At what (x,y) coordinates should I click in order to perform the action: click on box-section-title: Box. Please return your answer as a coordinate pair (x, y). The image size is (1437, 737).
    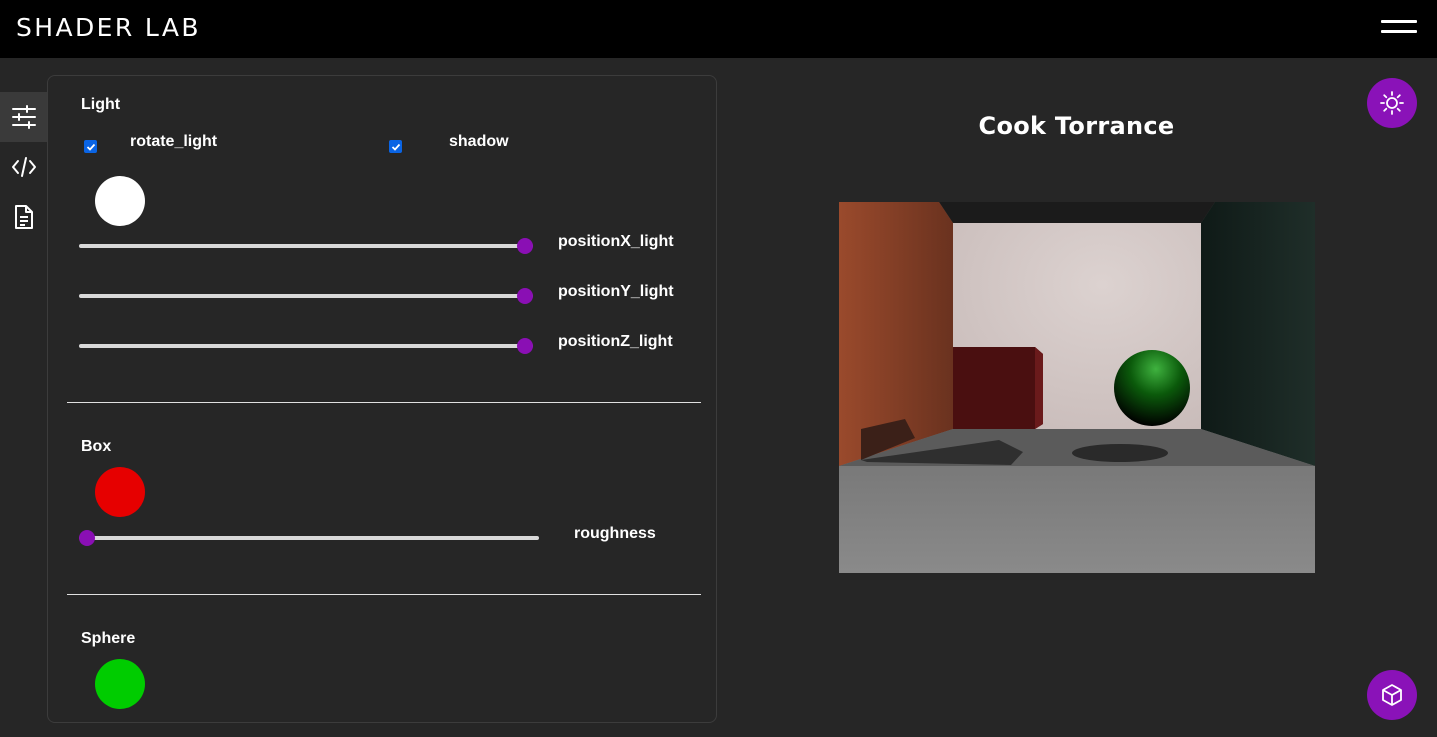
    Looking at the image, I should click on (96, 446).